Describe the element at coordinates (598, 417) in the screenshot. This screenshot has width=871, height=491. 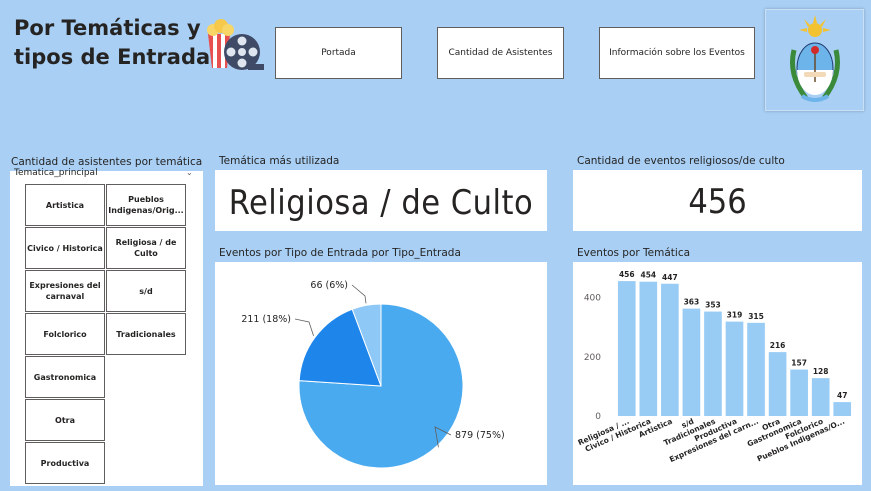
I see `y-tick-label: 0` at that location.